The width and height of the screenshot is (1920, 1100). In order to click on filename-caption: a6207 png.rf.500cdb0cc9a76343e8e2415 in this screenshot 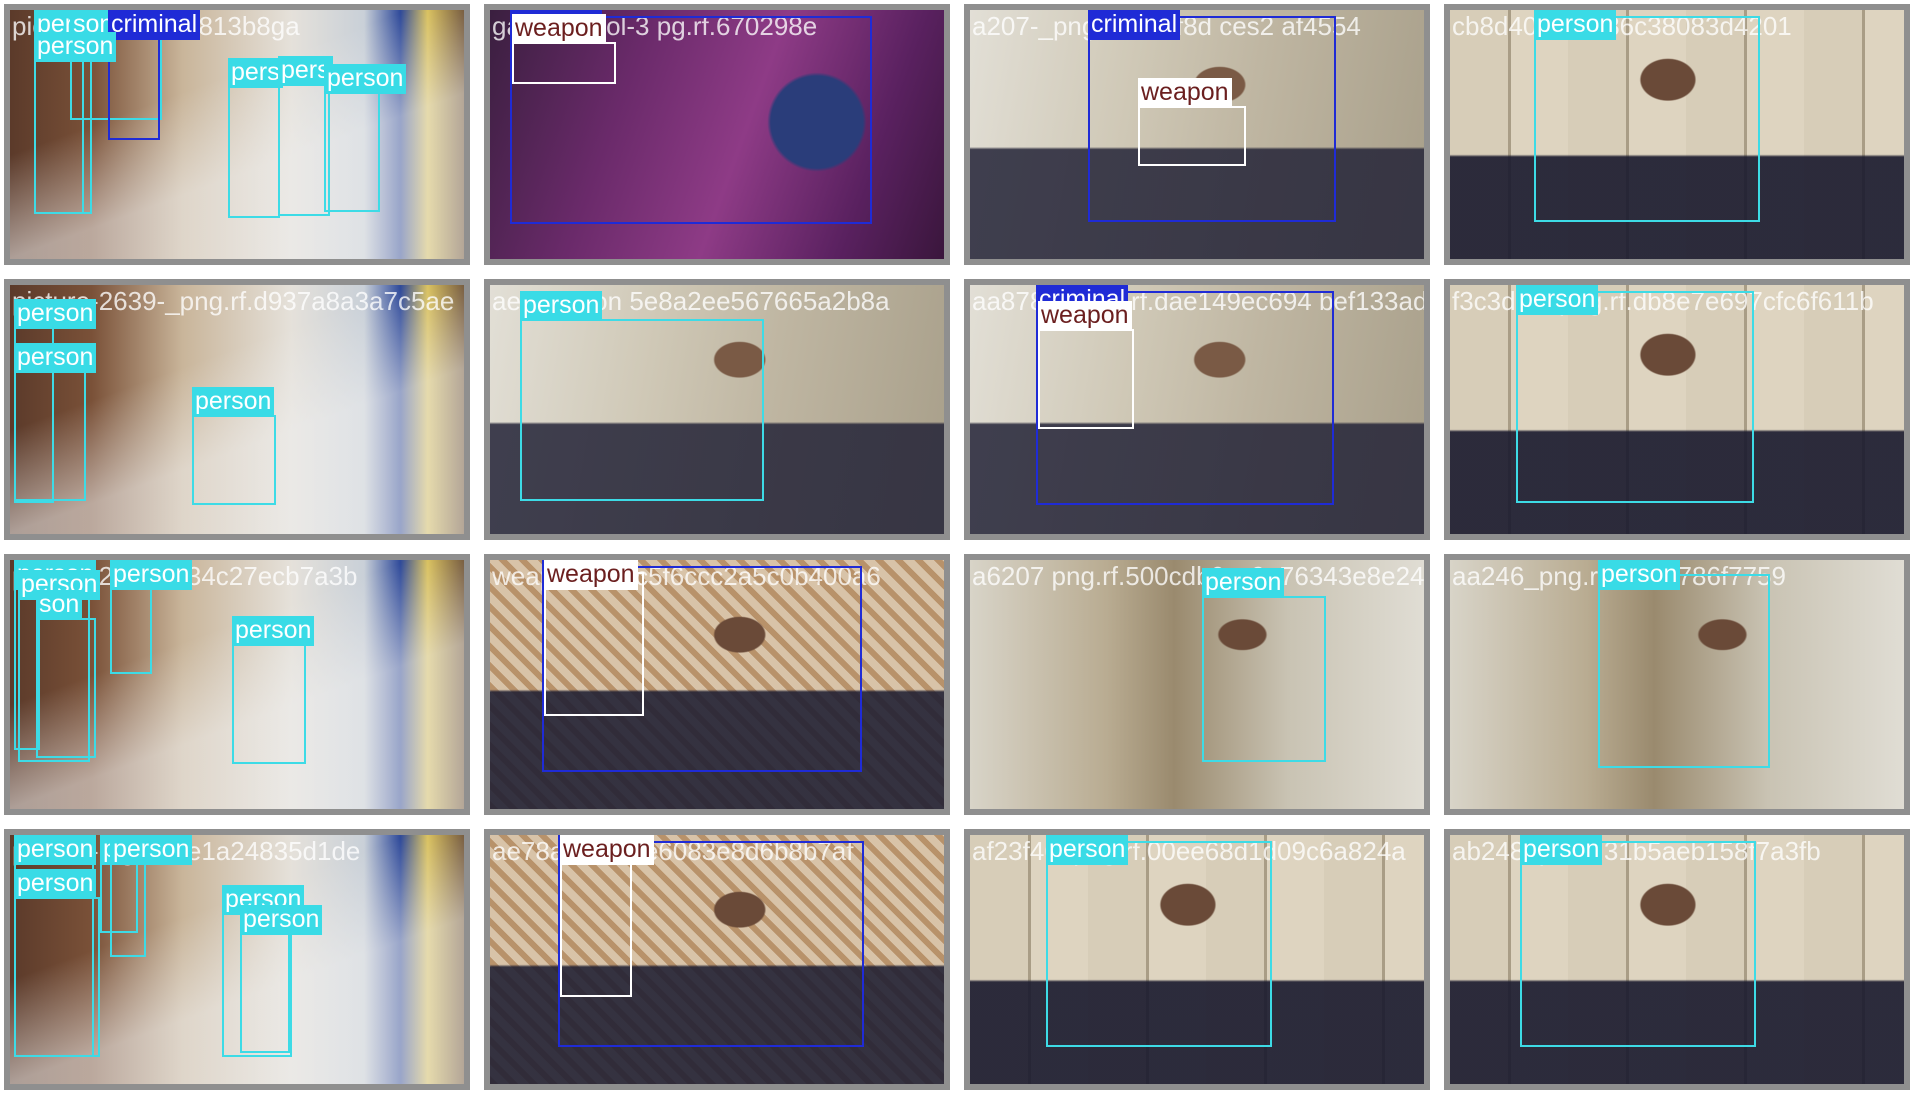, I will do `click(1201, 576)`.